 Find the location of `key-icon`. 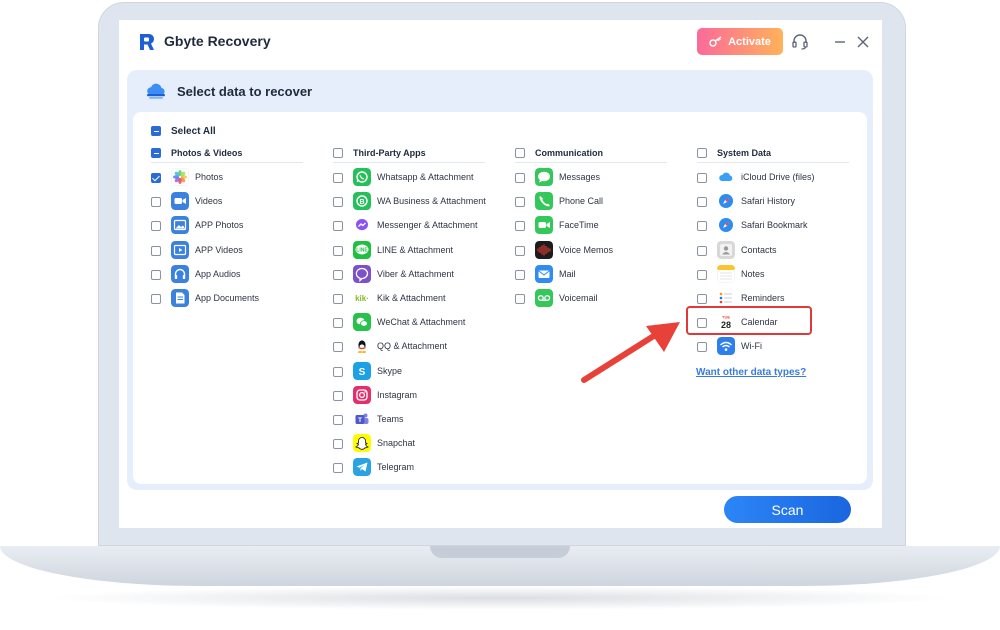

key-icon is located at coordinates (715, 41).